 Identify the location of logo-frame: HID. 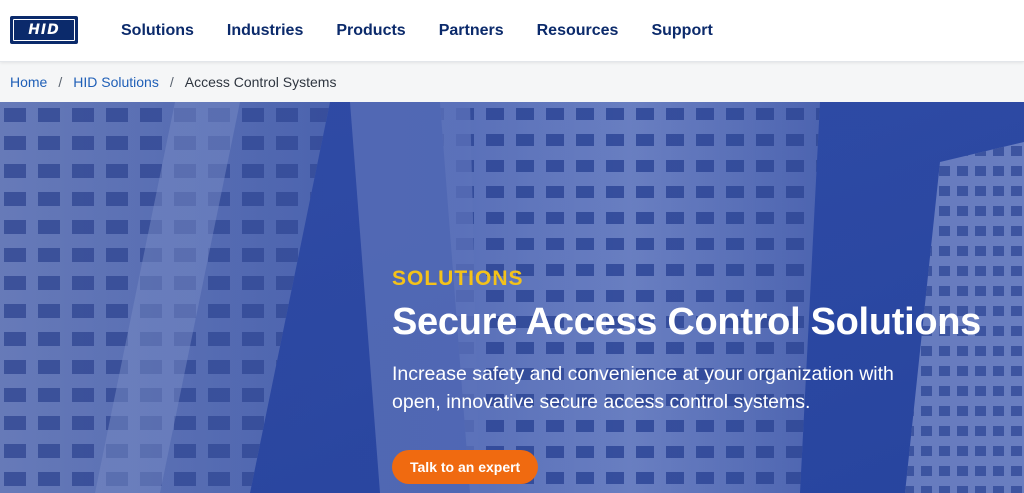
(44, 30).